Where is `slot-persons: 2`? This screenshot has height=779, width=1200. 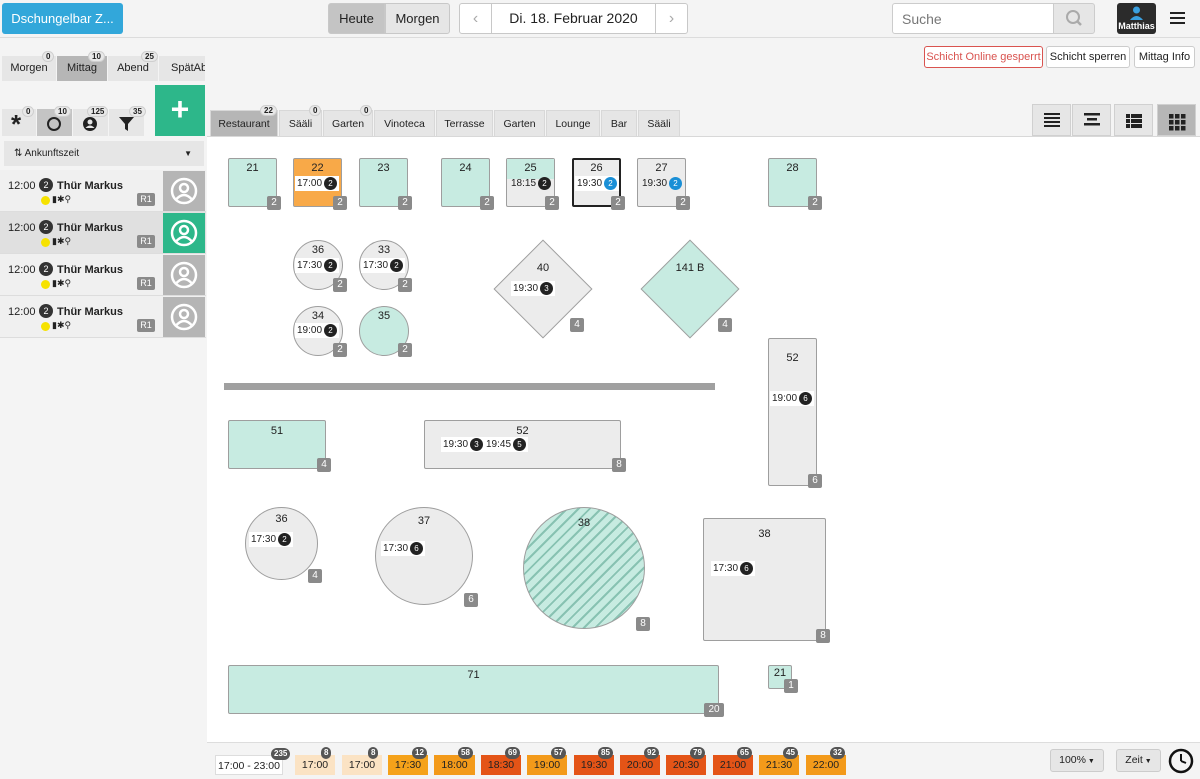 slot-persons: 2 is located at coordinates (331, 265).